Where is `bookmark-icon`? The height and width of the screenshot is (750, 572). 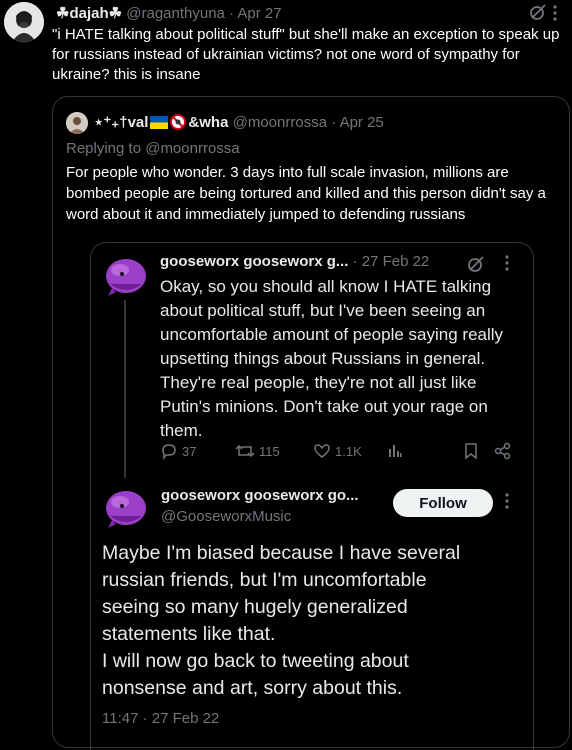 bookmark-icon is located at coordinates (471, 451).